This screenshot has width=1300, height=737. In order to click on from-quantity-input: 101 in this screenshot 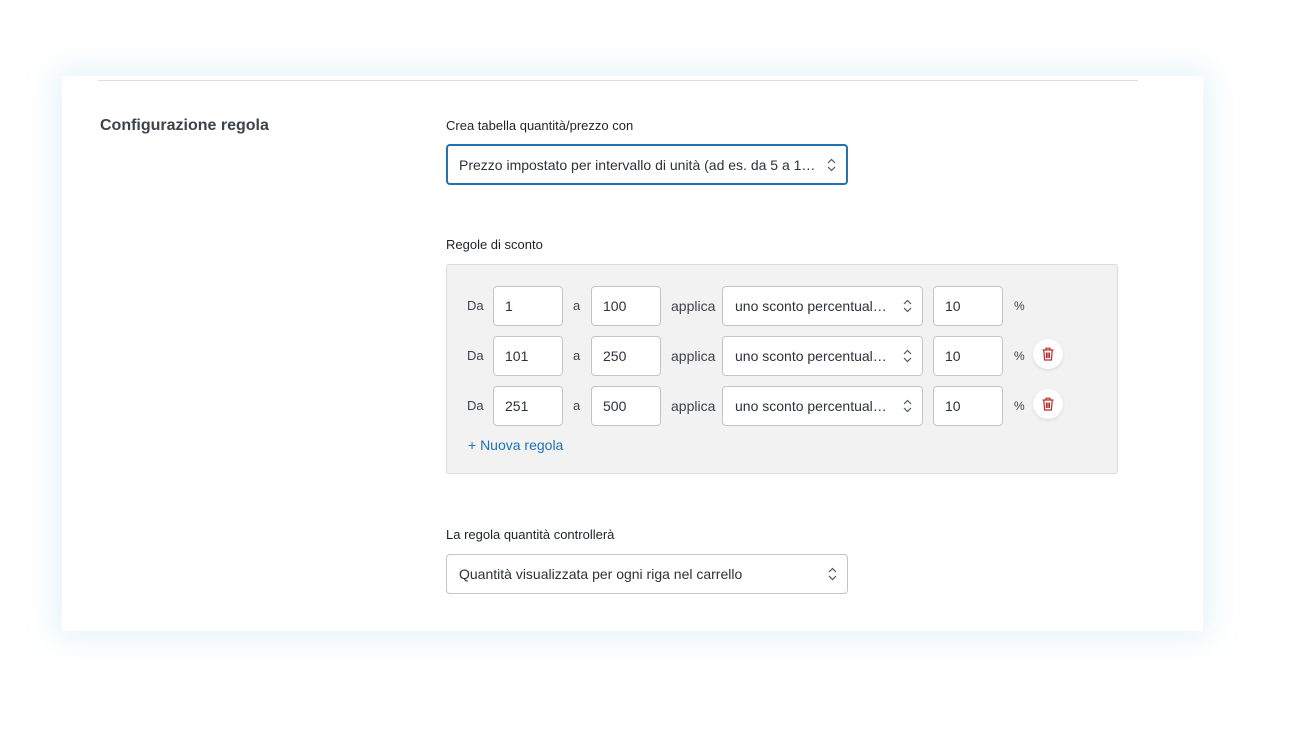, I will do `click(528, 356)`.